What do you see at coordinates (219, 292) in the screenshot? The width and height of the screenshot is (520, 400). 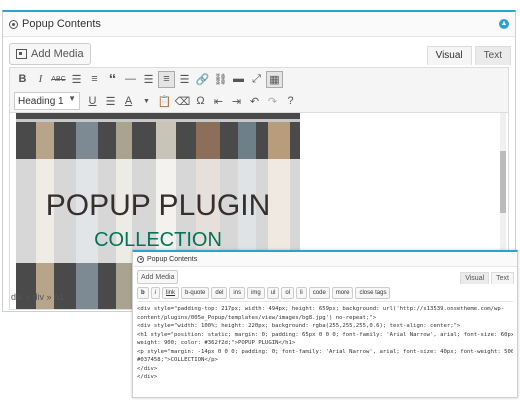 I see `qt-del-button: del` at bounding box center [219, 292].